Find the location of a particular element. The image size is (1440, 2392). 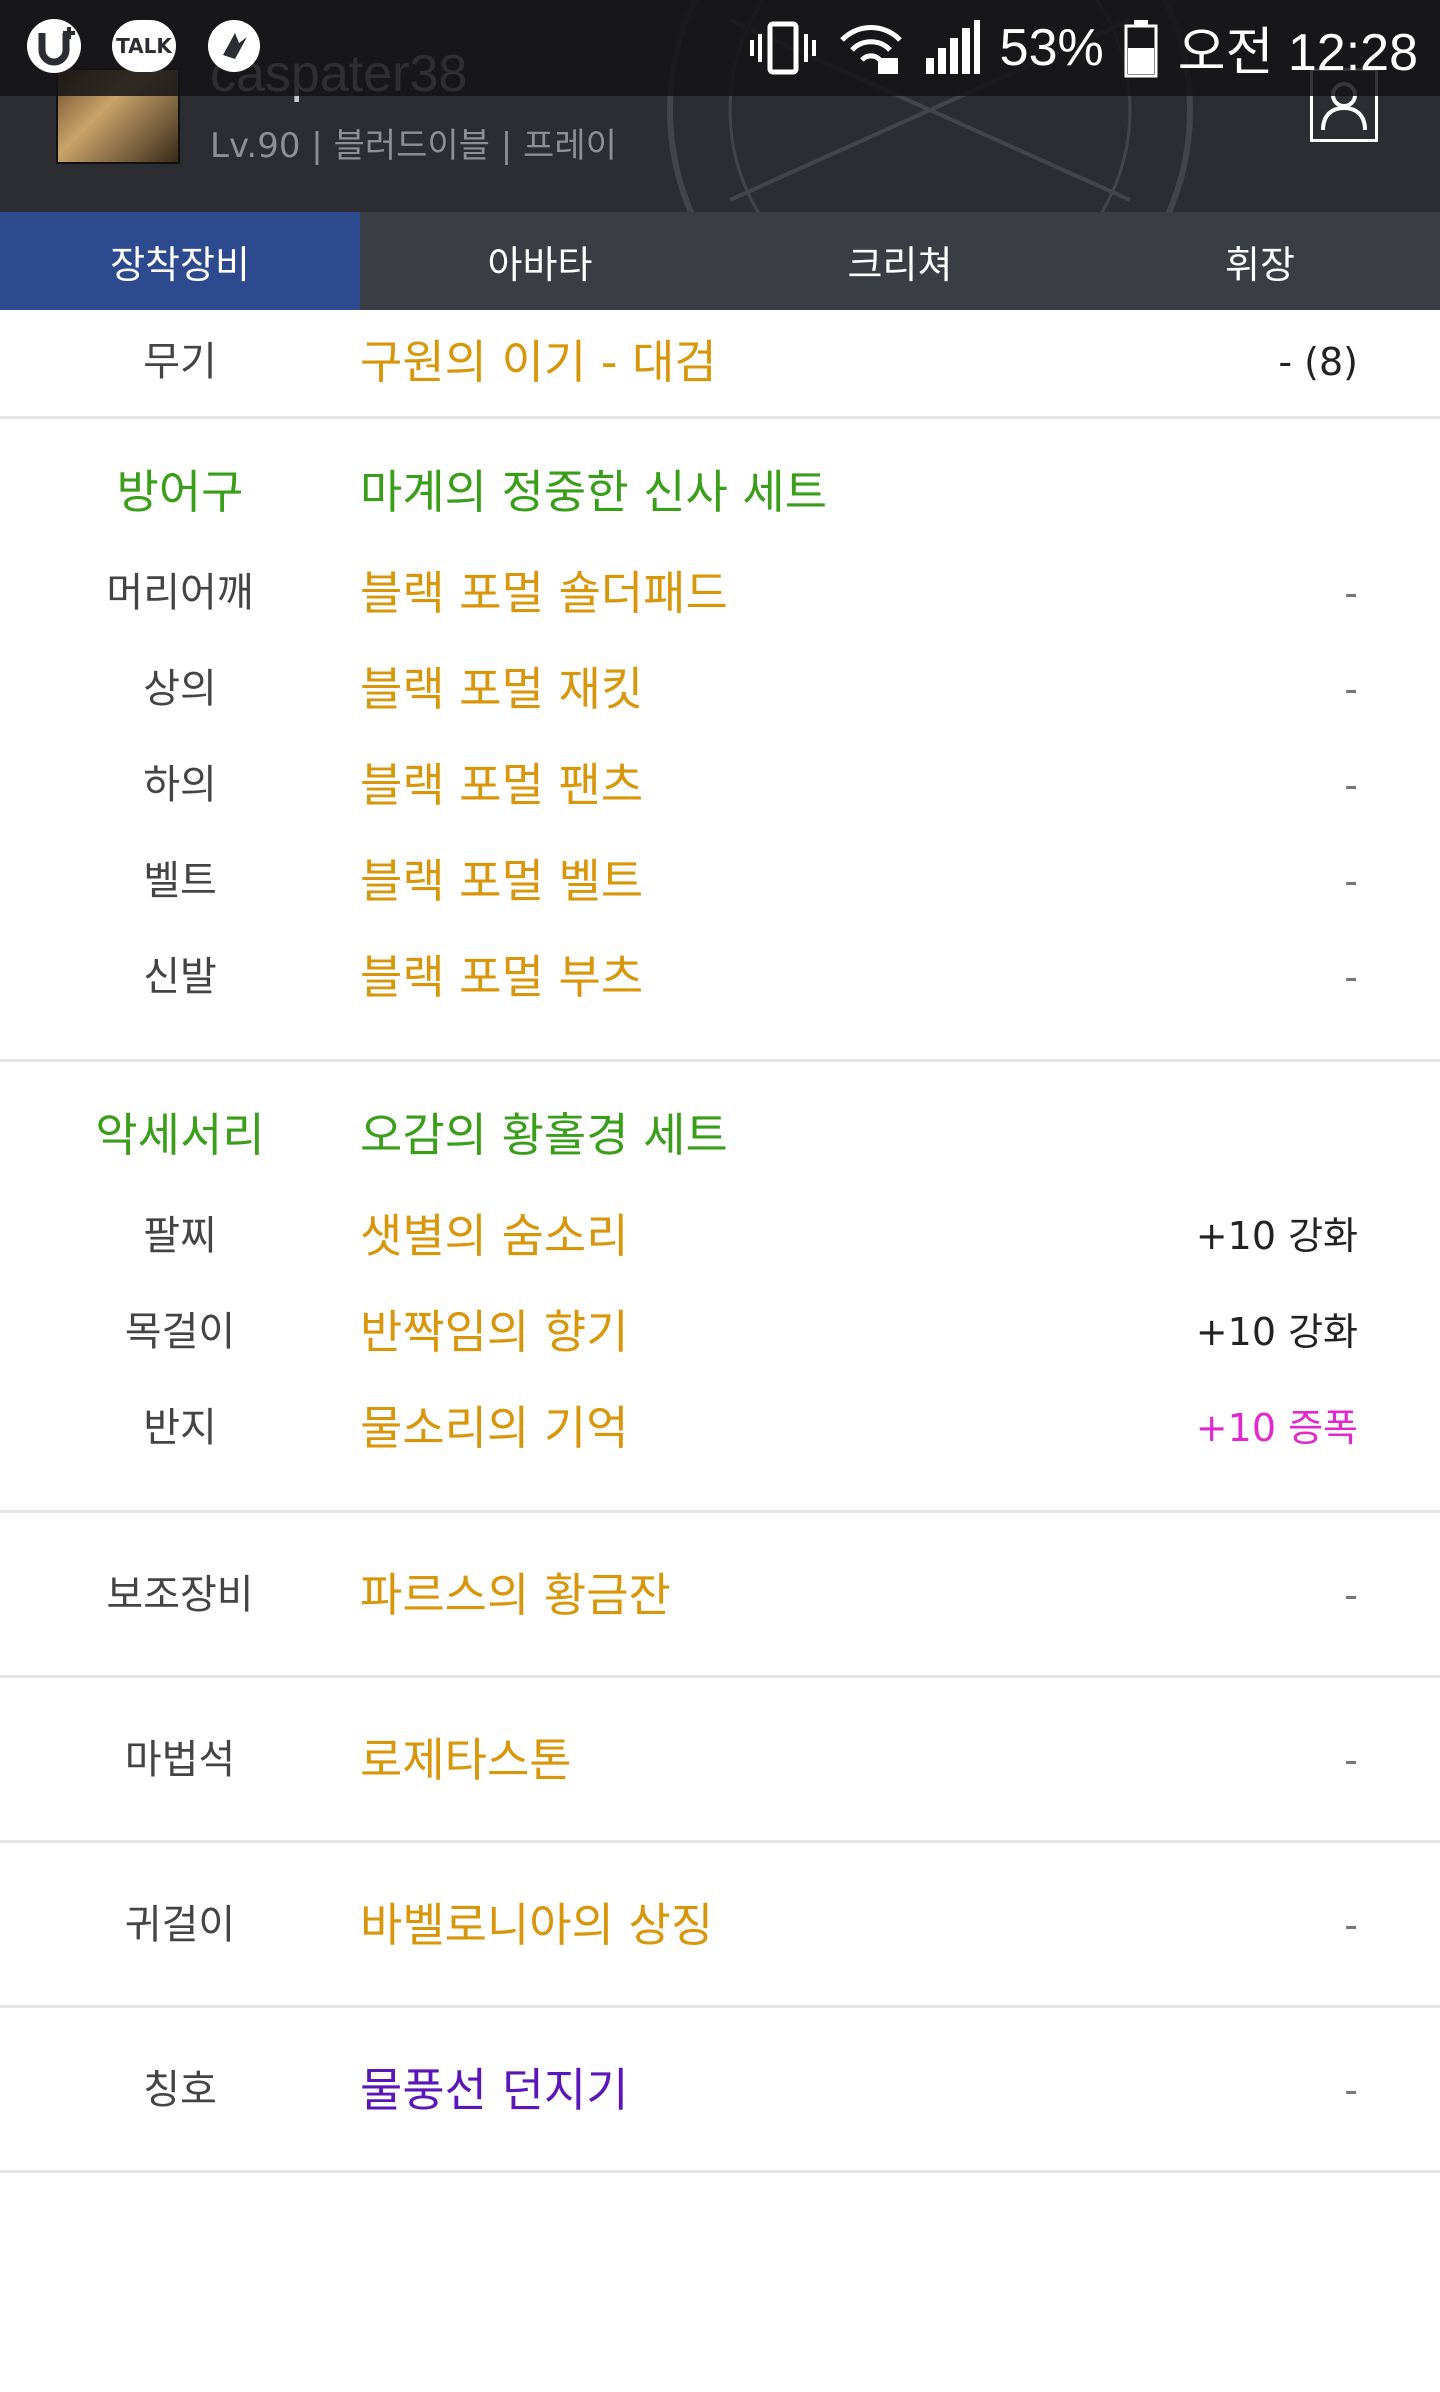

item-name: 블랙 포멀 숄더패드 is located at coordinates (544, 593).